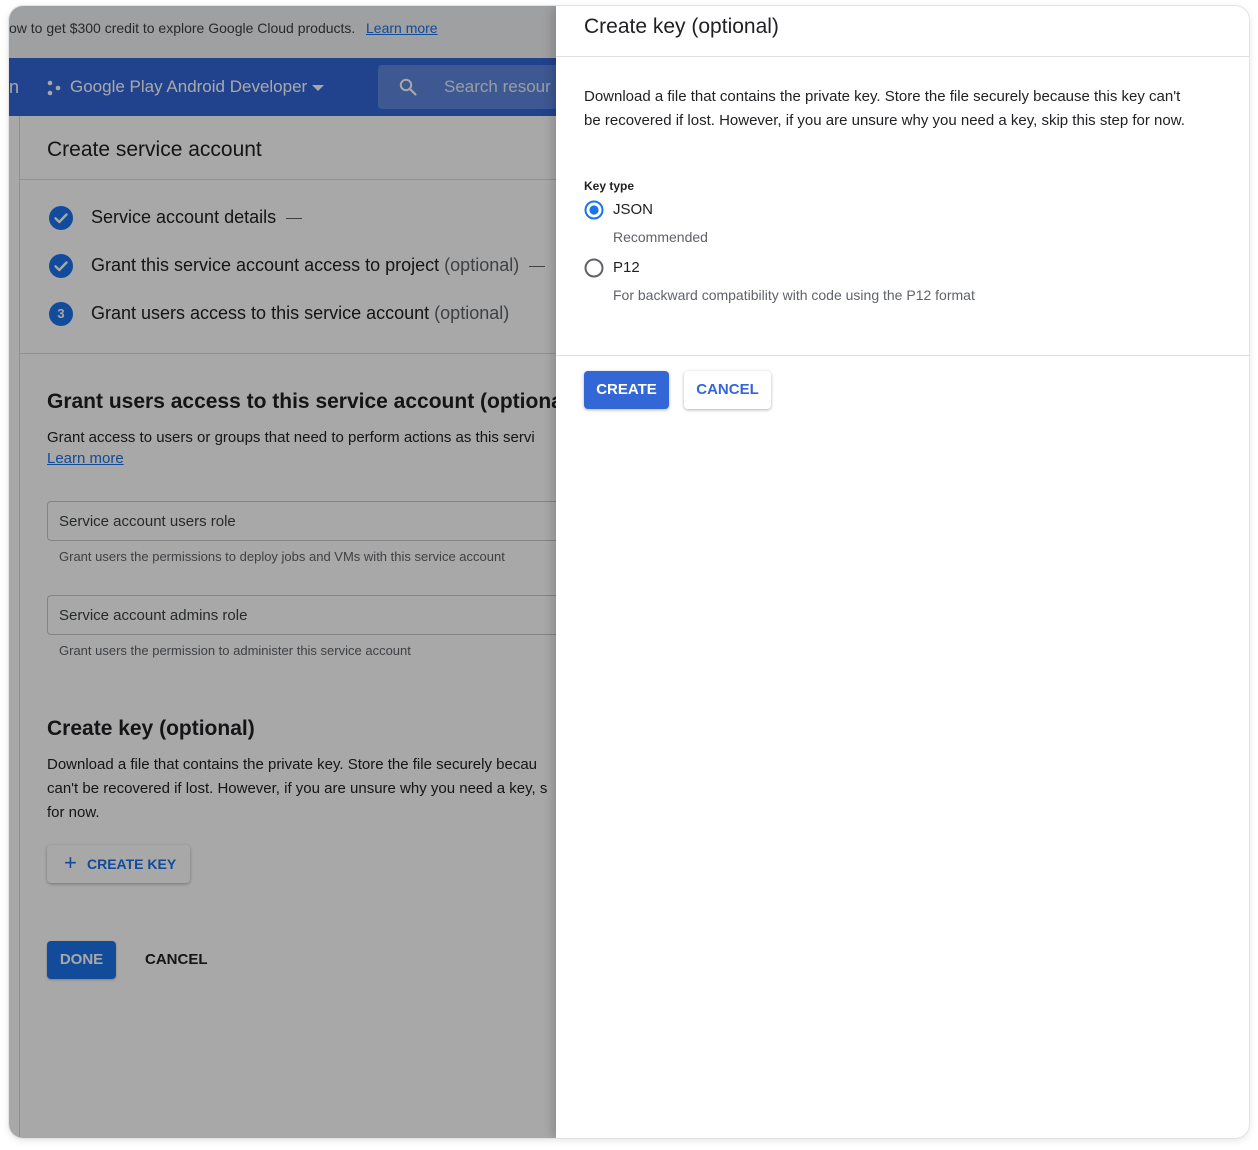 The image size is (1258, 1150). I want to click on json-option-sublabel: Recommended, so click(660, 237).